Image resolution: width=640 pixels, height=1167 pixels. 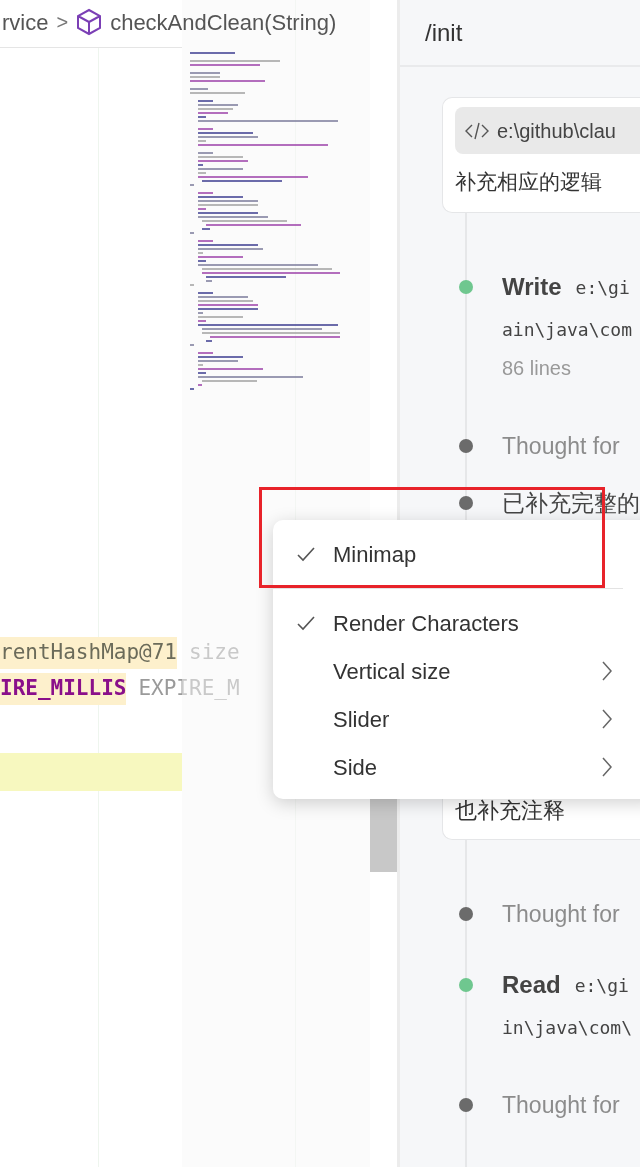 What do you see at coordinates (88, 653) in the screenshot?
I see `code-text: rentHashMap@71` at bounding box center [88, 653].